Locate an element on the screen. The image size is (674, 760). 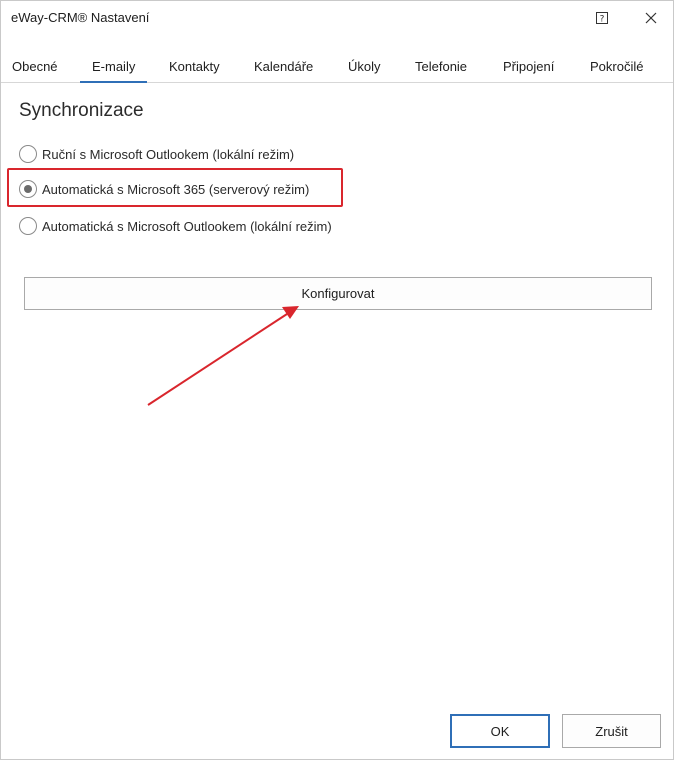
cancel-button: Zrušit is located at coordinates (611, 731).